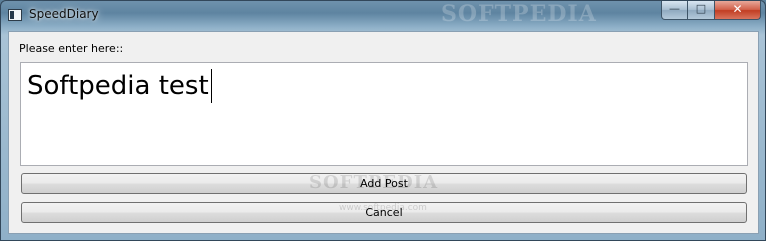 This screenshot has width=766, height=241. What do you see at coordinates (15, 15) in the screenshot?
I see `app-icon` at bounding box center [15, 15].